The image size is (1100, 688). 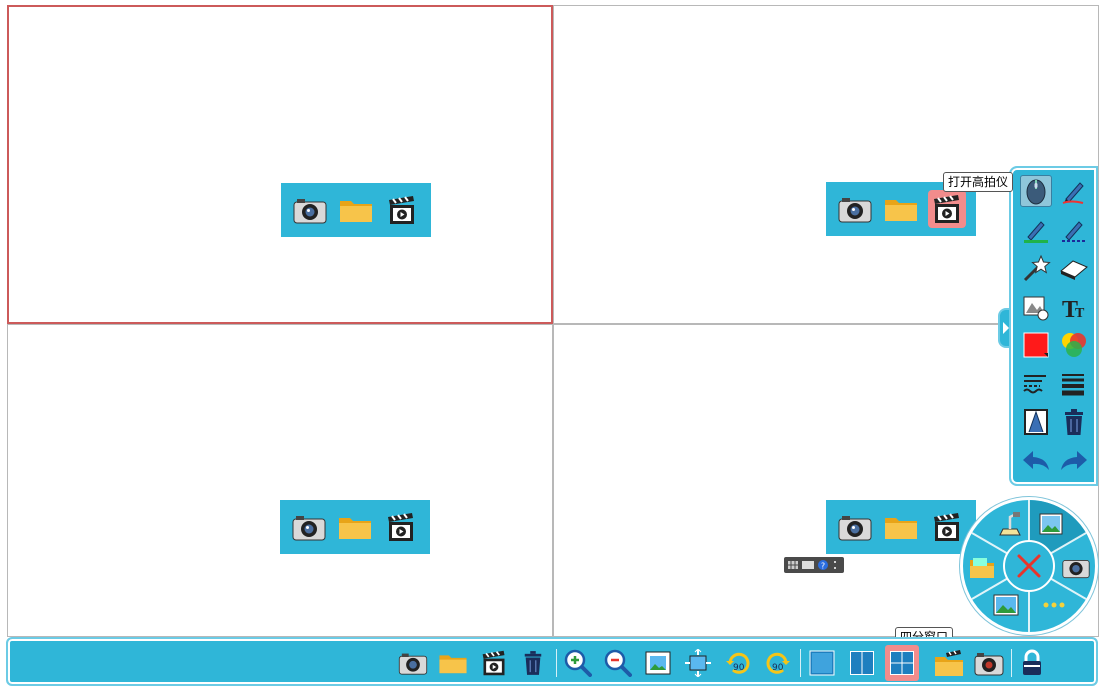 I want to click on redo-icon, so click(x=1074, y=460).